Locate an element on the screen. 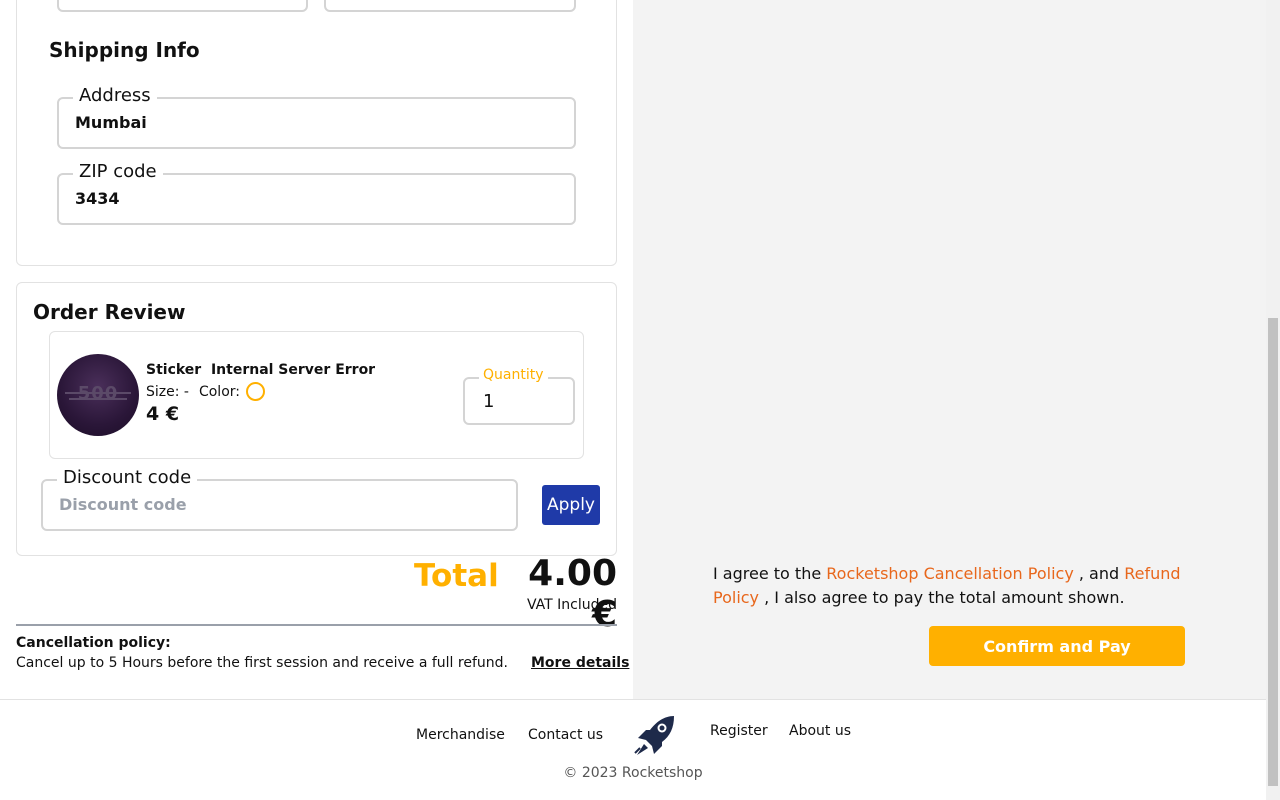 The height and width of the screenshot is (800, 1280). surname-field-partial is located at coordinates (450, 6).